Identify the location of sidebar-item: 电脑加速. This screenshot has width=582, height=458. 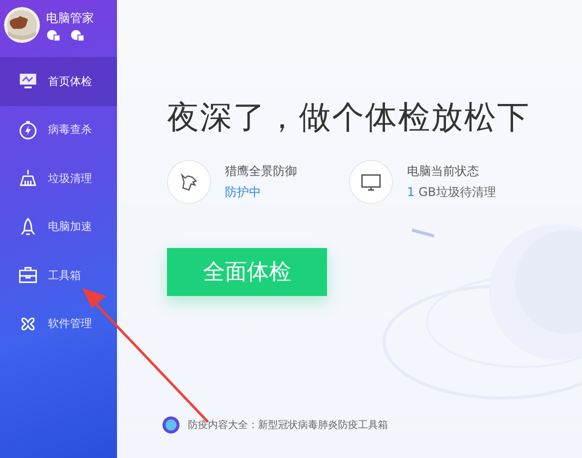
(58, 226).